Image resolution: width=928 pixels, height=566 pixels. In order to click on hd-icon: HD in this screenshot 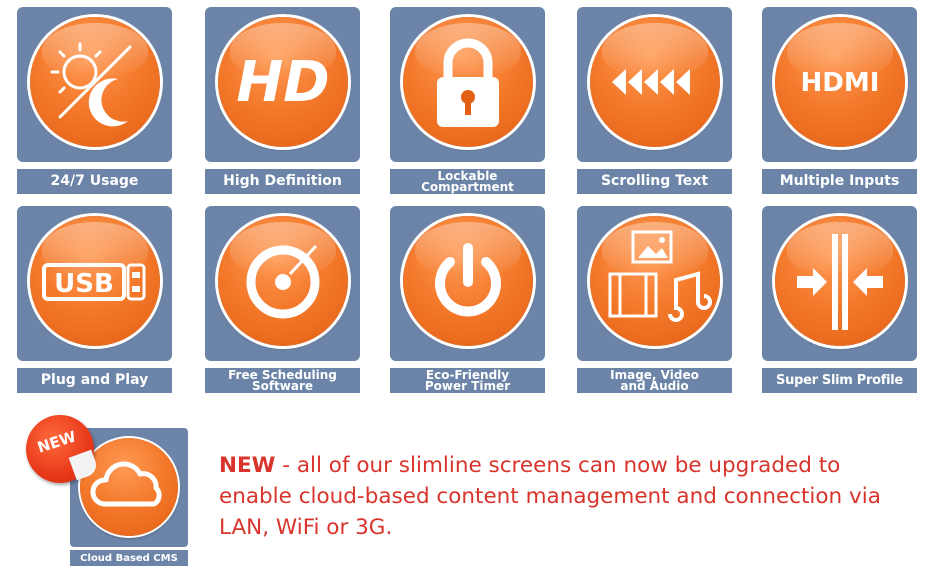, I will do `click(282, 82)`.